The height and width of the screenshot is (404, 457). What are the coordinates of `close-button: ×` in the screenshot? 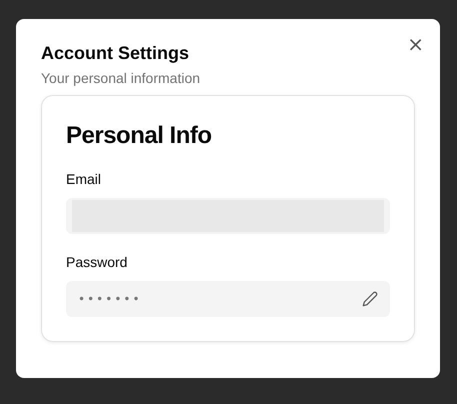 It's located at (415, 44).